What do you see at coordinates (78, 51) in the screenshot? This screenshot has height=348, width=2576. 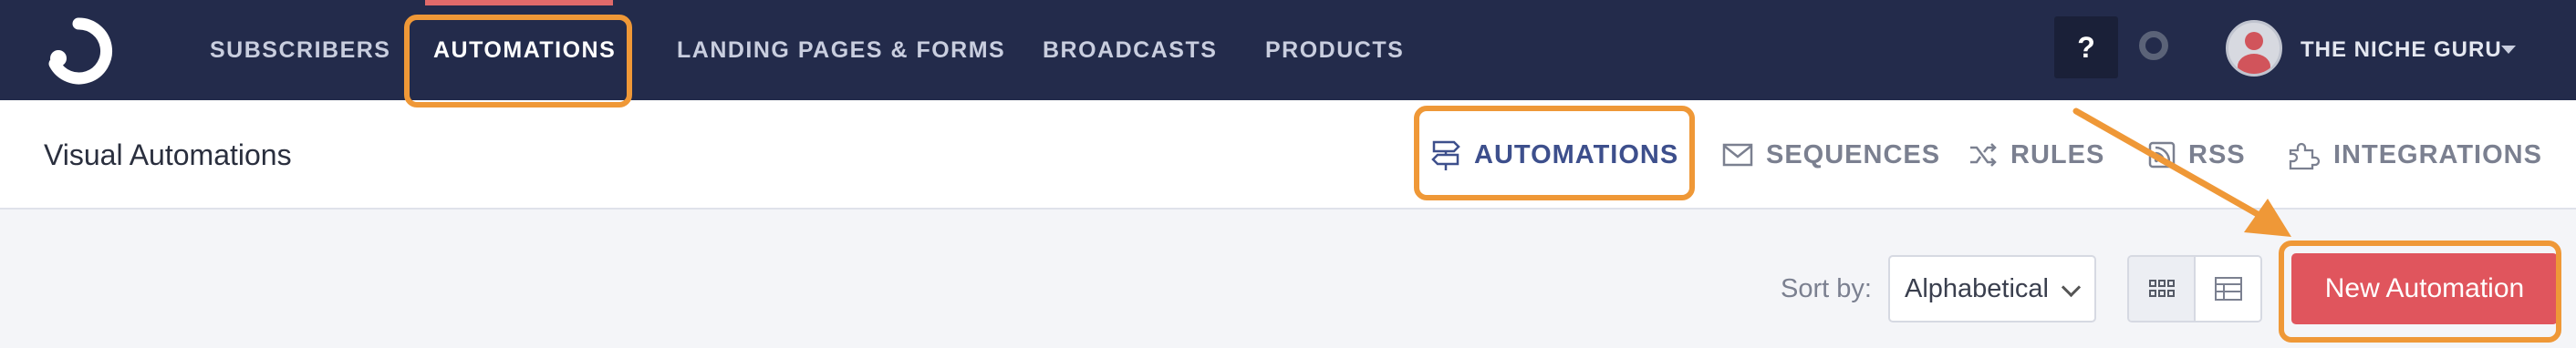 I see `convertkit-logo` at bounding box center [78, 51].